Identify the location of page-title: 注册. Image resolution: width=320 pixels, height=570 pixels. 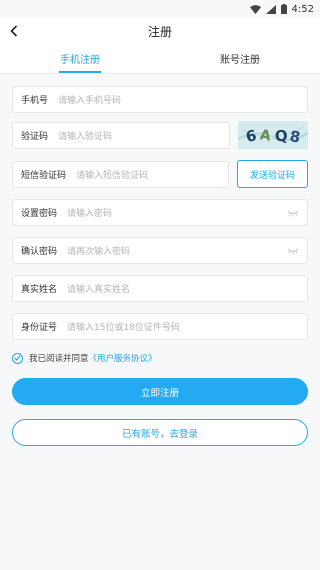
(159, 31).